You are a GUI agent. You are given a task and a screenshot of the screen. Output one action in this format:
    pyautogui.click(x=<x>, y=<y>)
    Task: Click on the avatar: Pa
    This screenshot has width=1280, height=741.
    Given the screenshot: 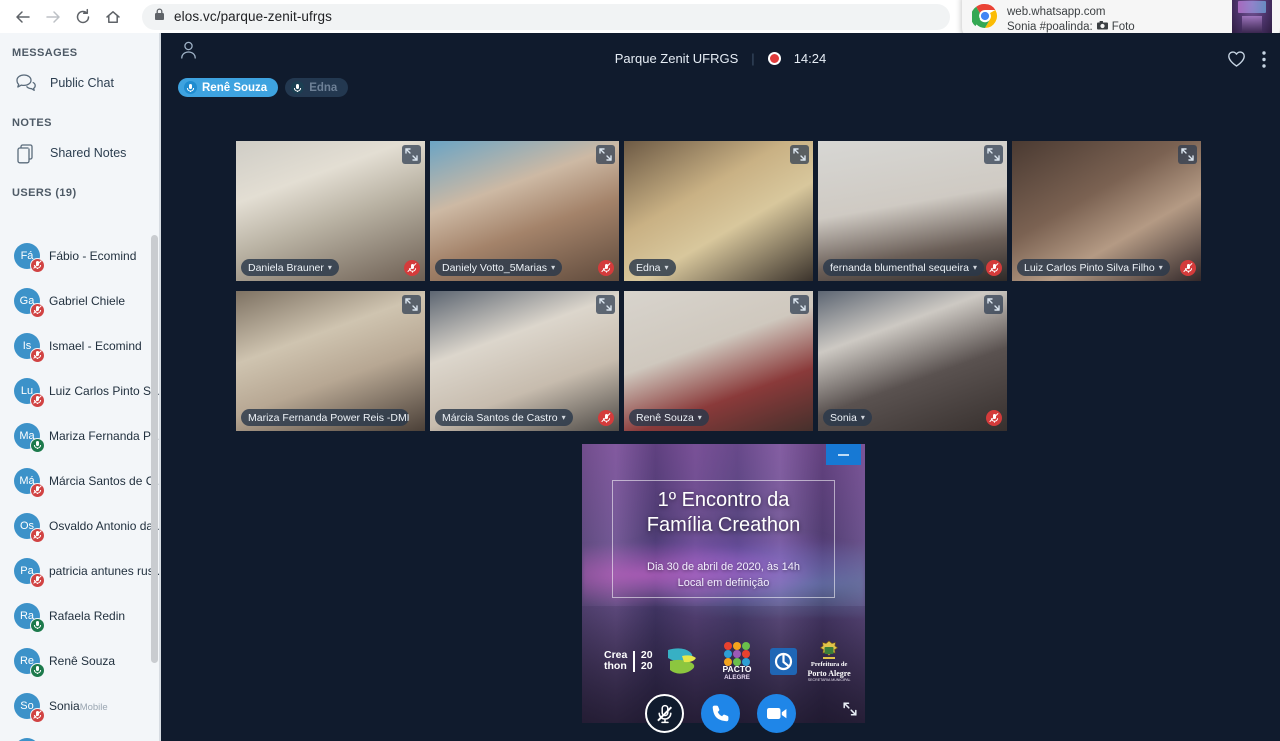 What is the action you would take?
    pyautogui.click(x=29, y=572)
    